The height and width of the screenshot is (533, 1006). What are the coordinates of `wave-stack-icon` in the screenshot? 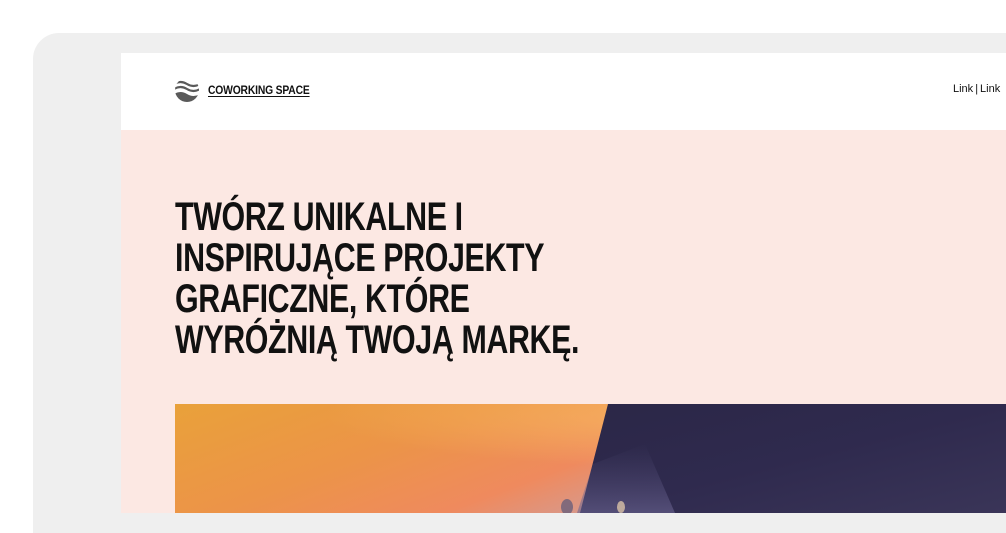 It's located at (187, 91).